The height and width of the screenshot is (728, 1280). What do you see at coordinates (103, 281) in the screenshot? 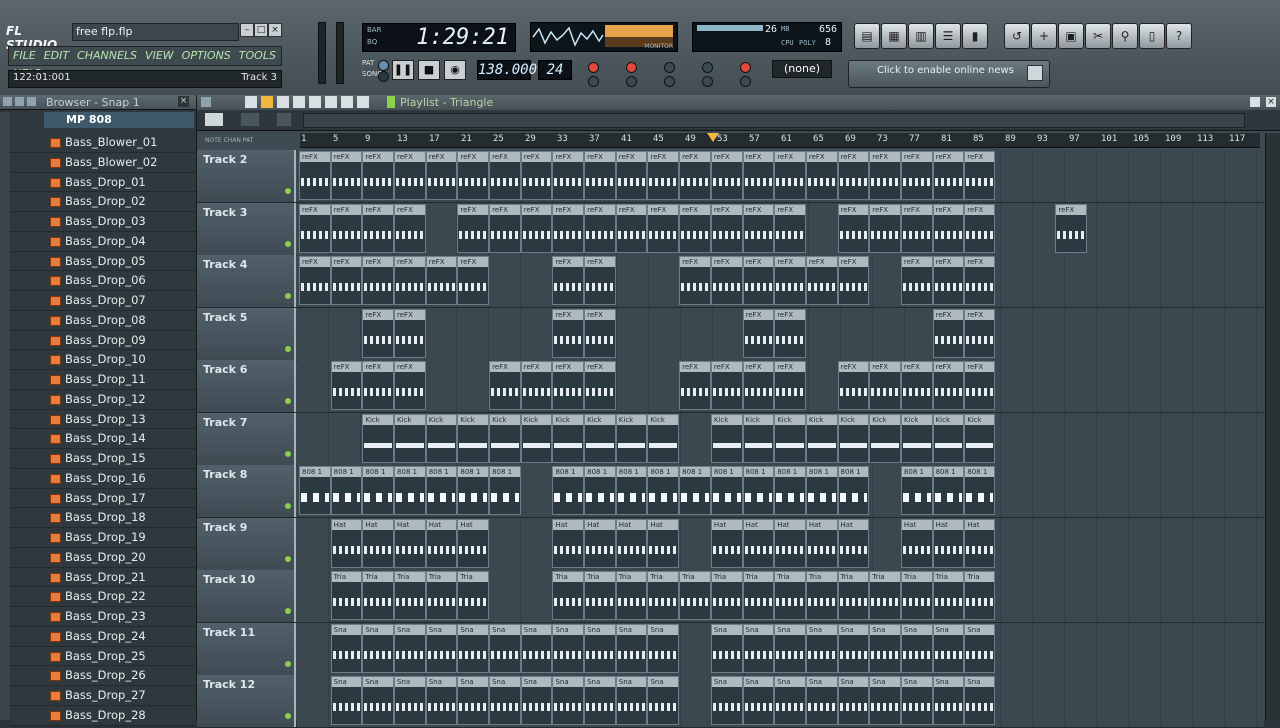
I see `browser-file-item: Bass_Drop_06` at bounding box center [103, 281].